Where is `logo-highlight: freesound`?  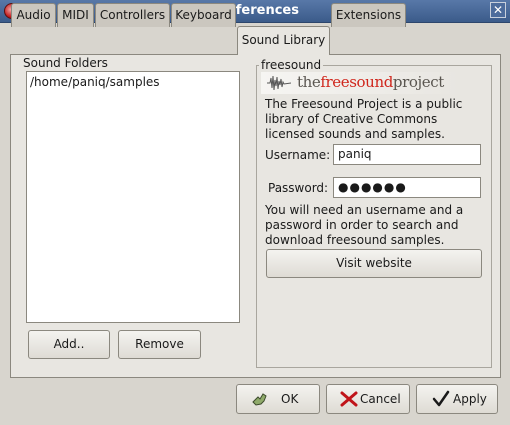
logo-highlight: freesound is located at coordinates (356, 82).